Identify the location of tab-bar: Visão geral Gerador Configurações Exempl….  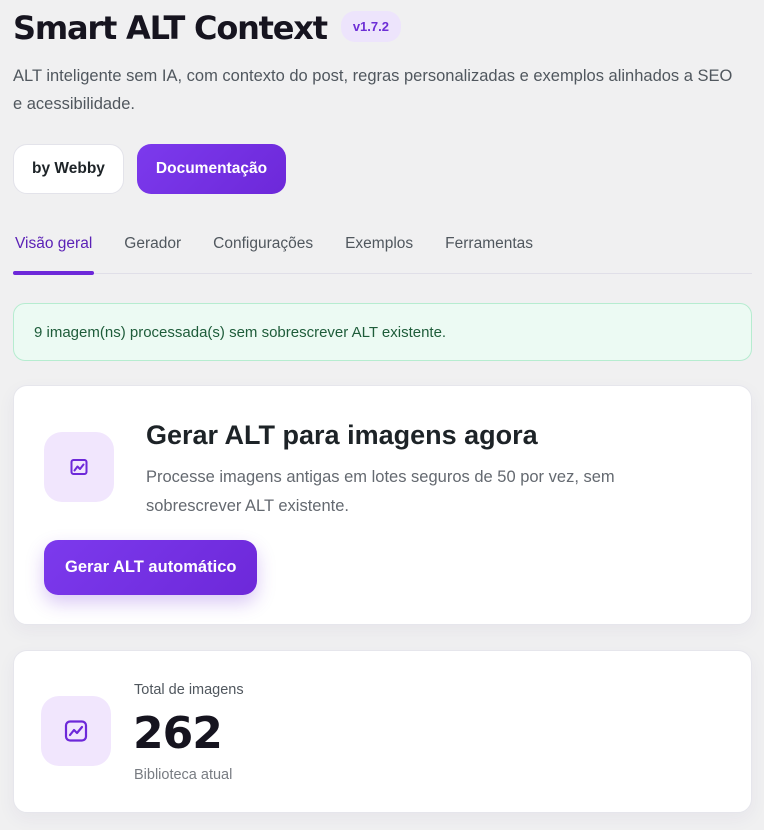
(382, 250).